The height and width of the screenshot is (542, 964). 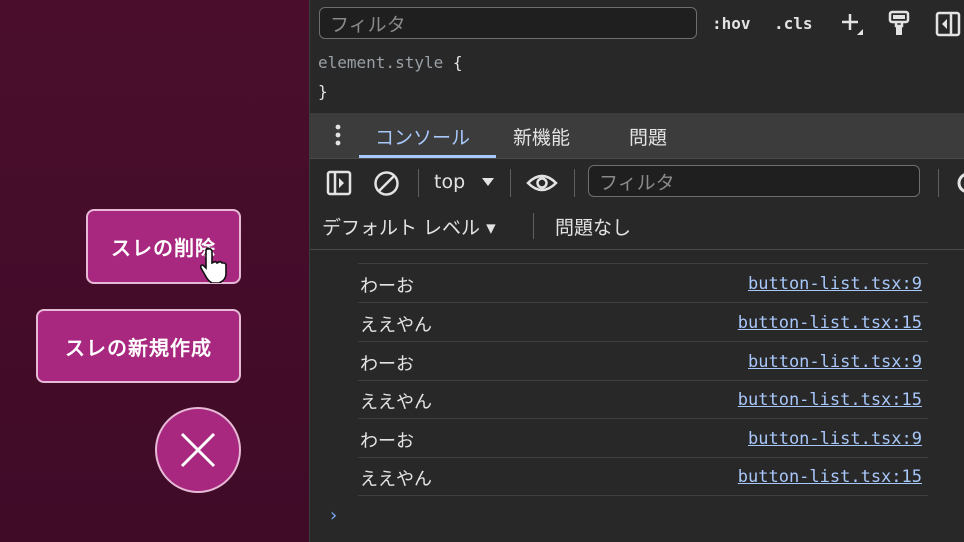 I want to click on new-thread-button: スレの新規作成, so click(x=138, y=346).